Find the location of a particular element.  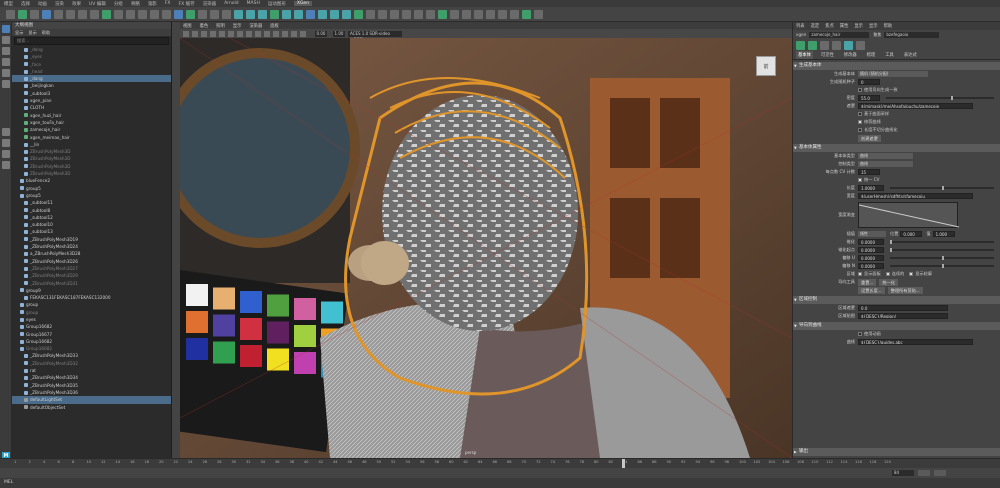

tab-utilities: 工具 is located at coordinates (889, 55).